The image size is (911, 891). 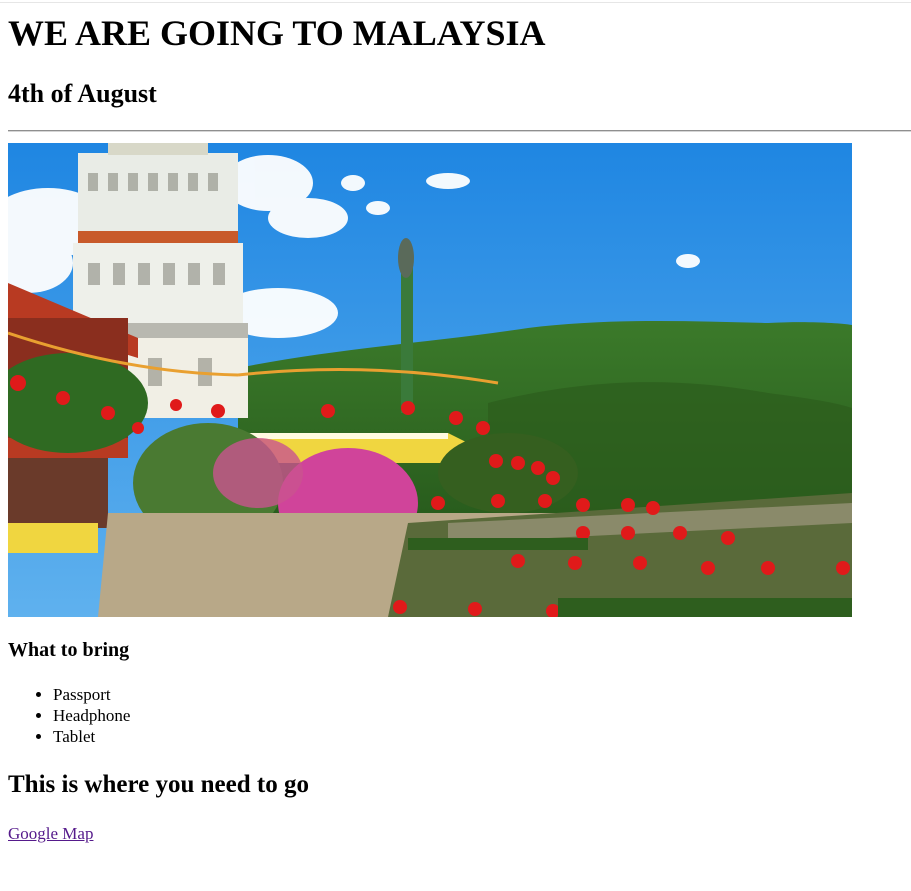 I want to click on list-item: Passport, so click(x=91, y=694).